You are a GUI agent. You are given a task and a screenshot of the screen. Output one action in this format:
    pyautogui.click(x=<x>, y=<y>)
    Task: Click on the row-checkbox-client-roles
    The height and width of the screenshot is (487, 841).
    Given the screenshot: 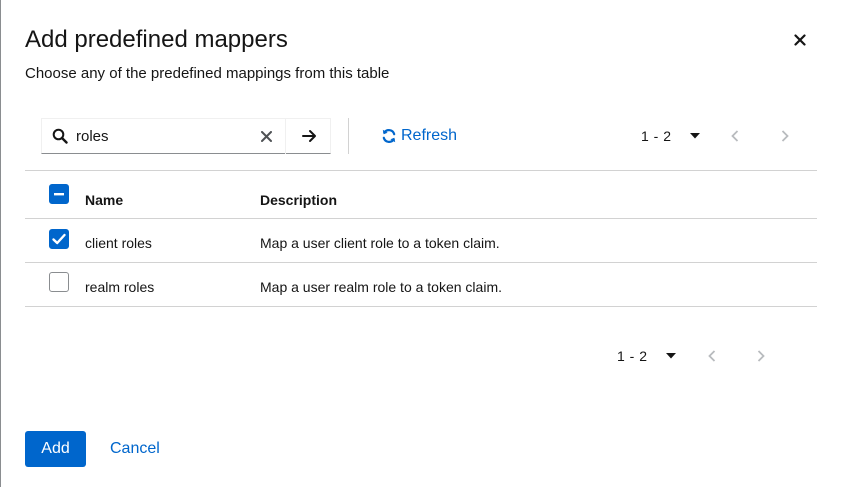 What is the action you would take?
    pyautogui.click(x=59, y=239)
    